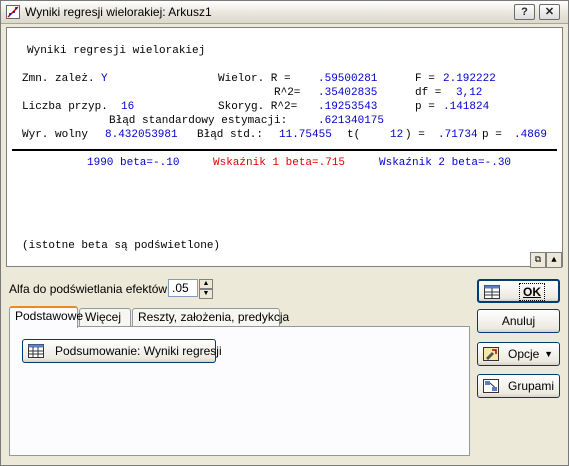 Image resolution: width=569 pixels, height=466 pixels. What do you see at coordinates (491, 354) in the screenshot?
I see `options-icon` at bounding box center [491, 354].